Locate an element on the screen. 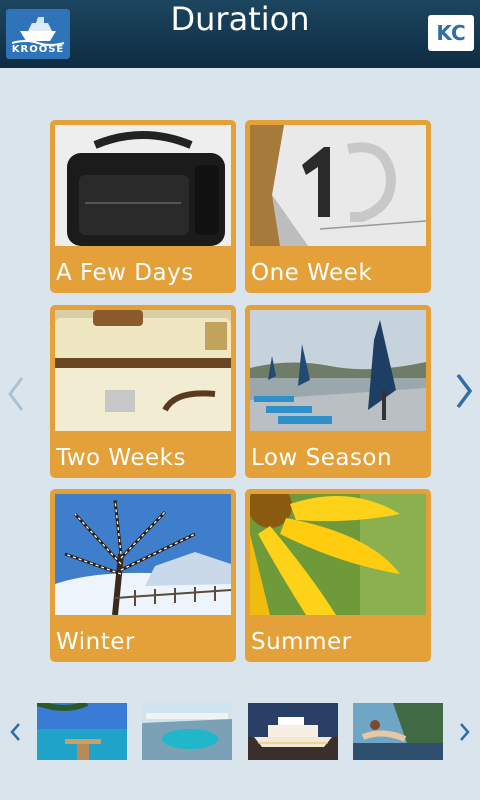 Image resolution: width=480 pixels, height=800 pixels. thumbnail-beach-pier is located at coordinates (82, 731).